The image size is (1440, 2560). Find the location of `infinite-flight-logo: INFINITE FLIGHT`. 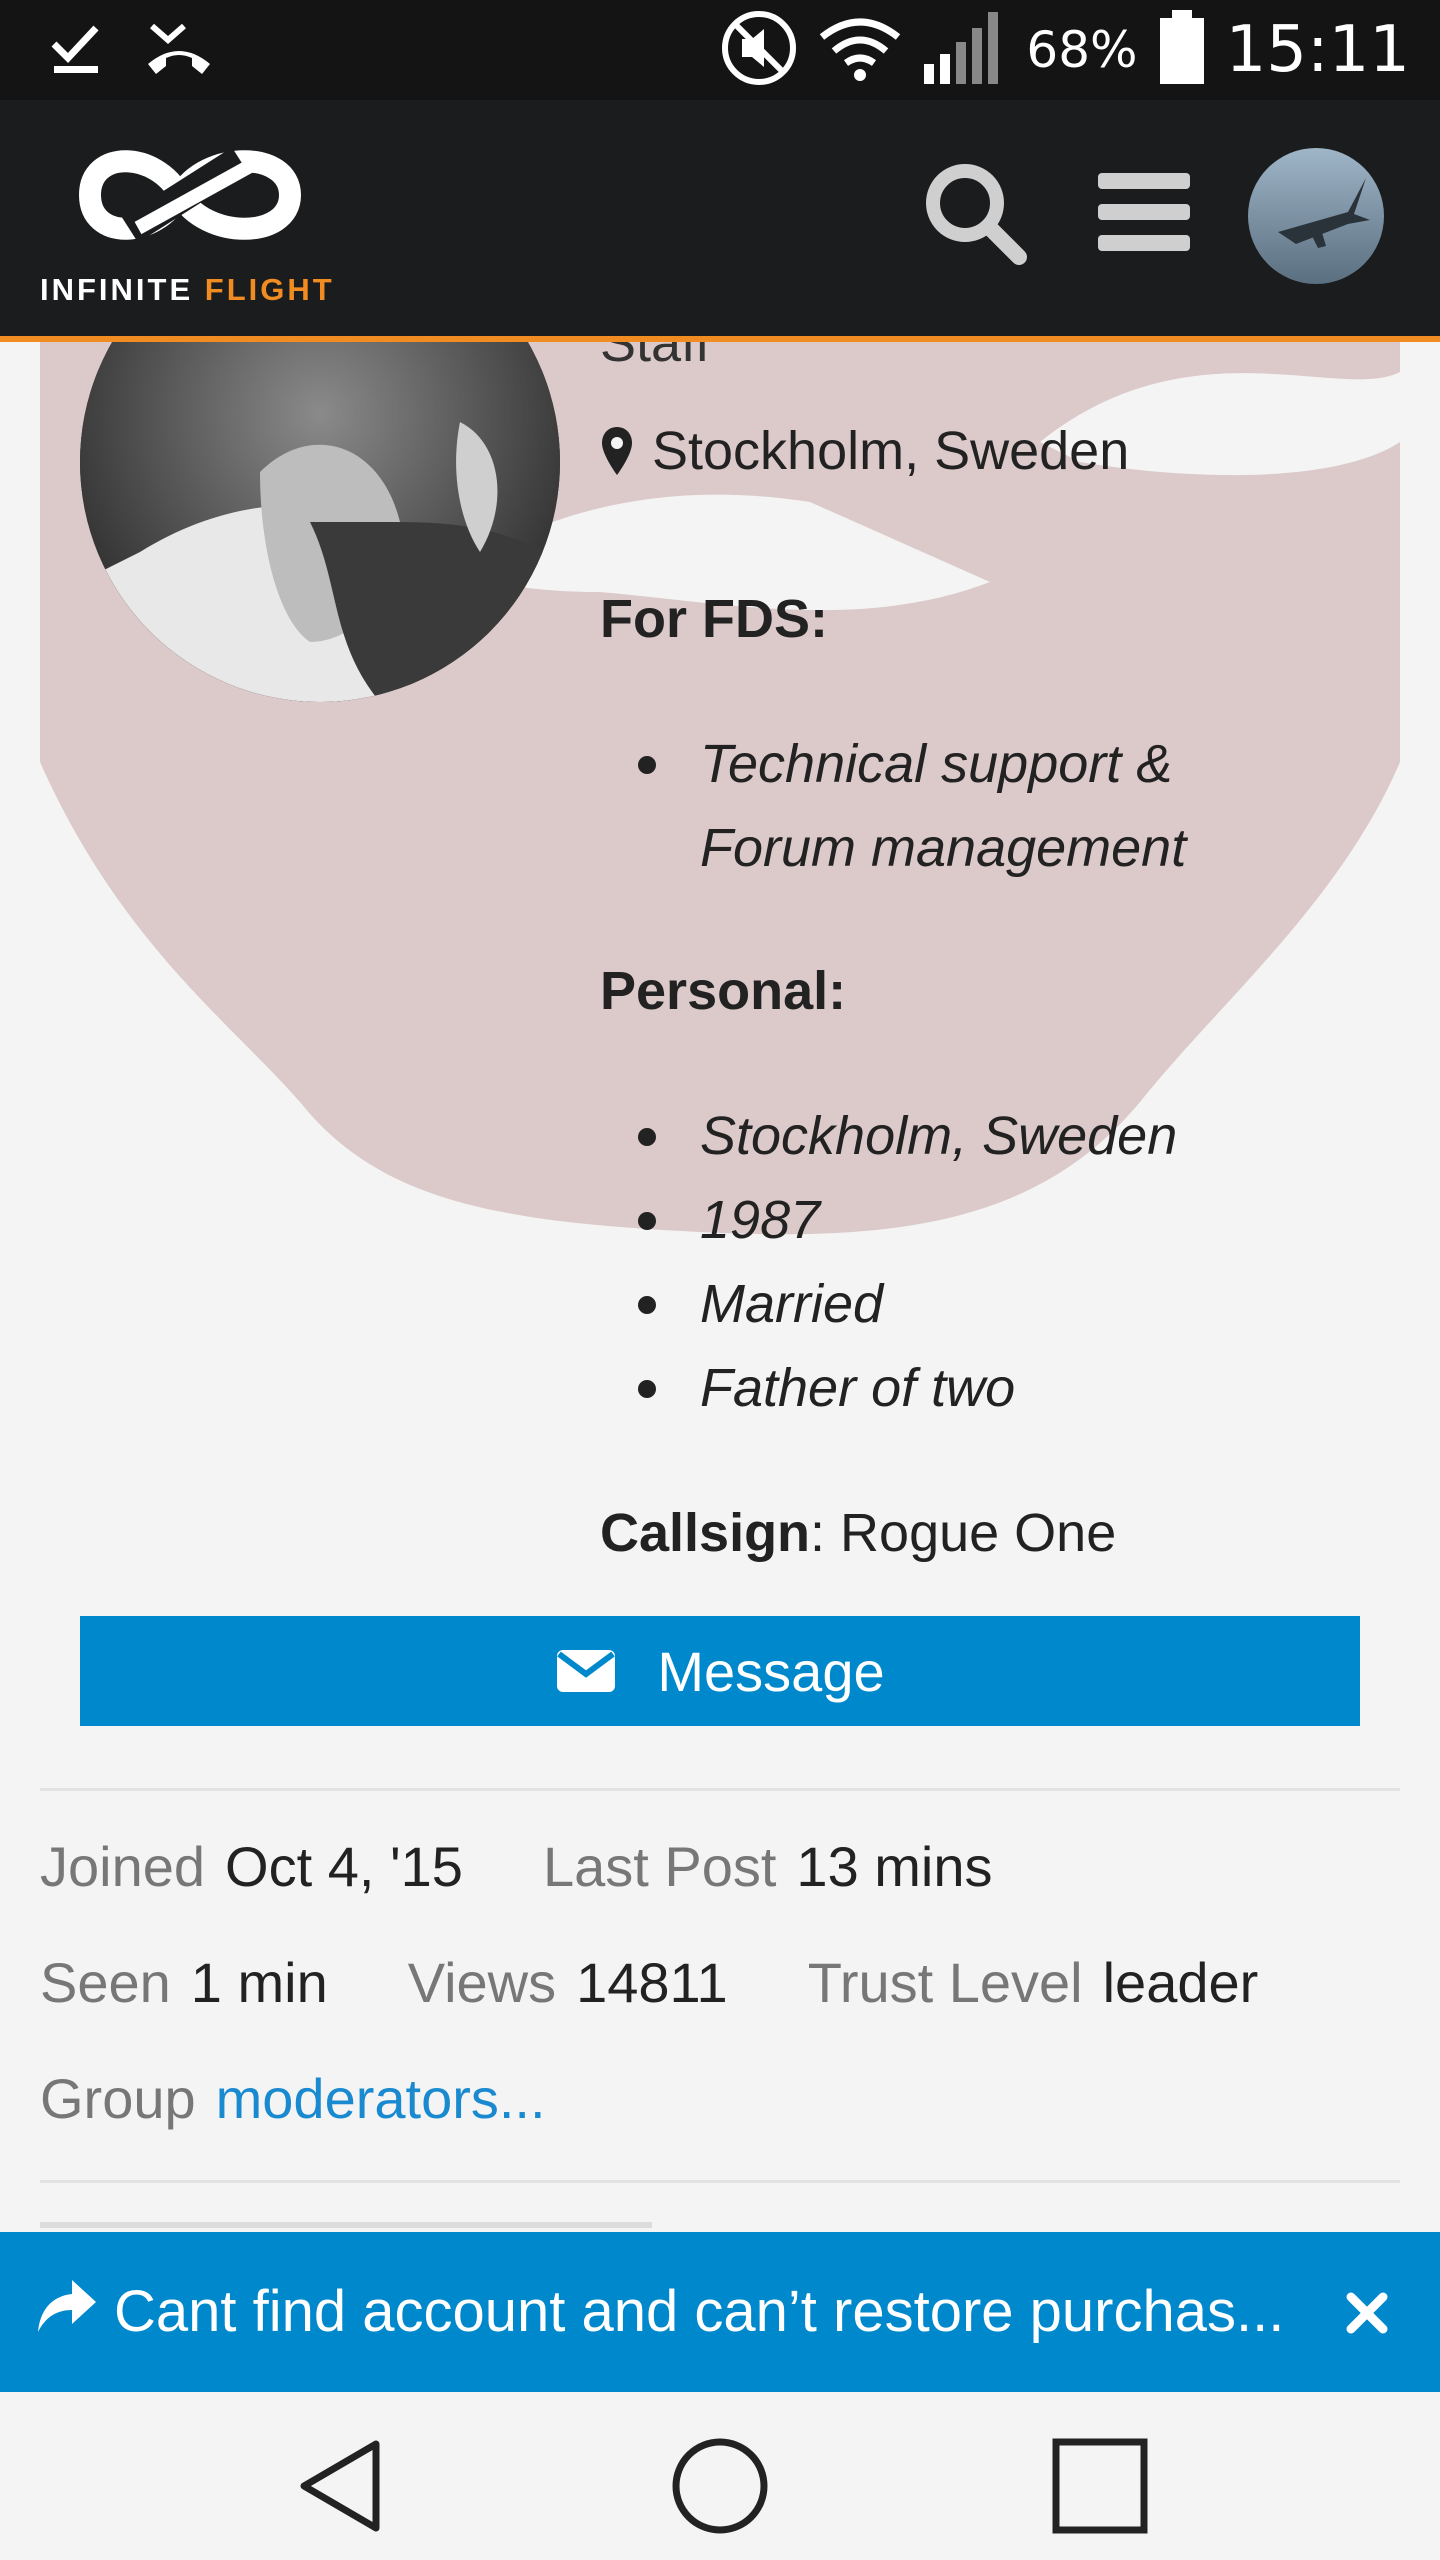

infinite-flight-logo: INFINITE FLIGHT is located at coordinates (190, 220).